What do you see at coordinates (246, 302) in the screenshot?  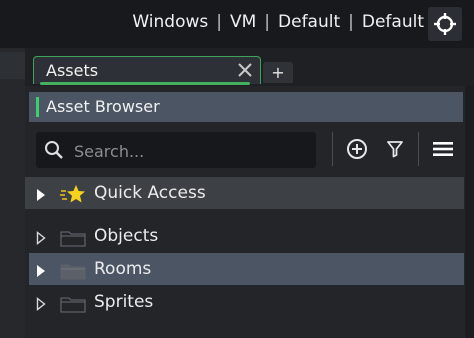 I see `tree-item-sprites: Sprites` at bounding box center [246, 302].